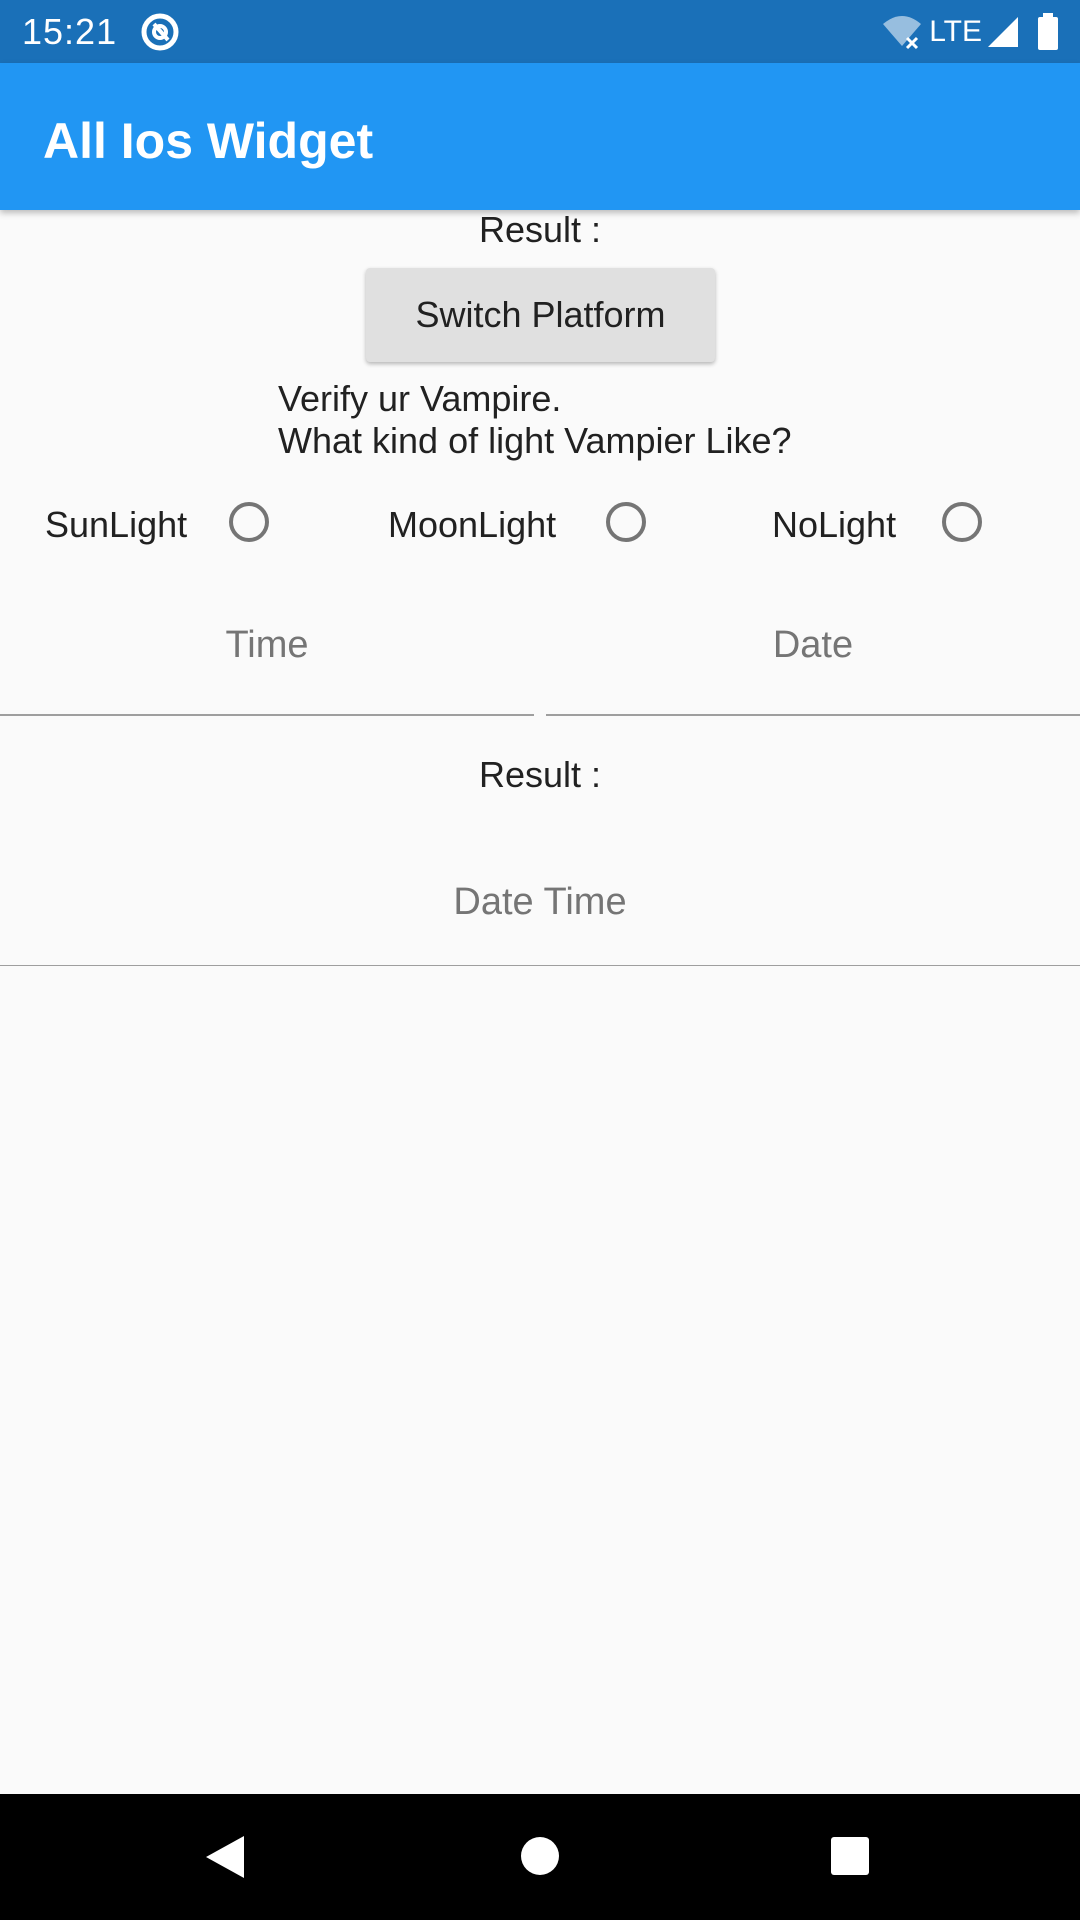  I want to click on result-label-top: Result :, so click(540, 229).